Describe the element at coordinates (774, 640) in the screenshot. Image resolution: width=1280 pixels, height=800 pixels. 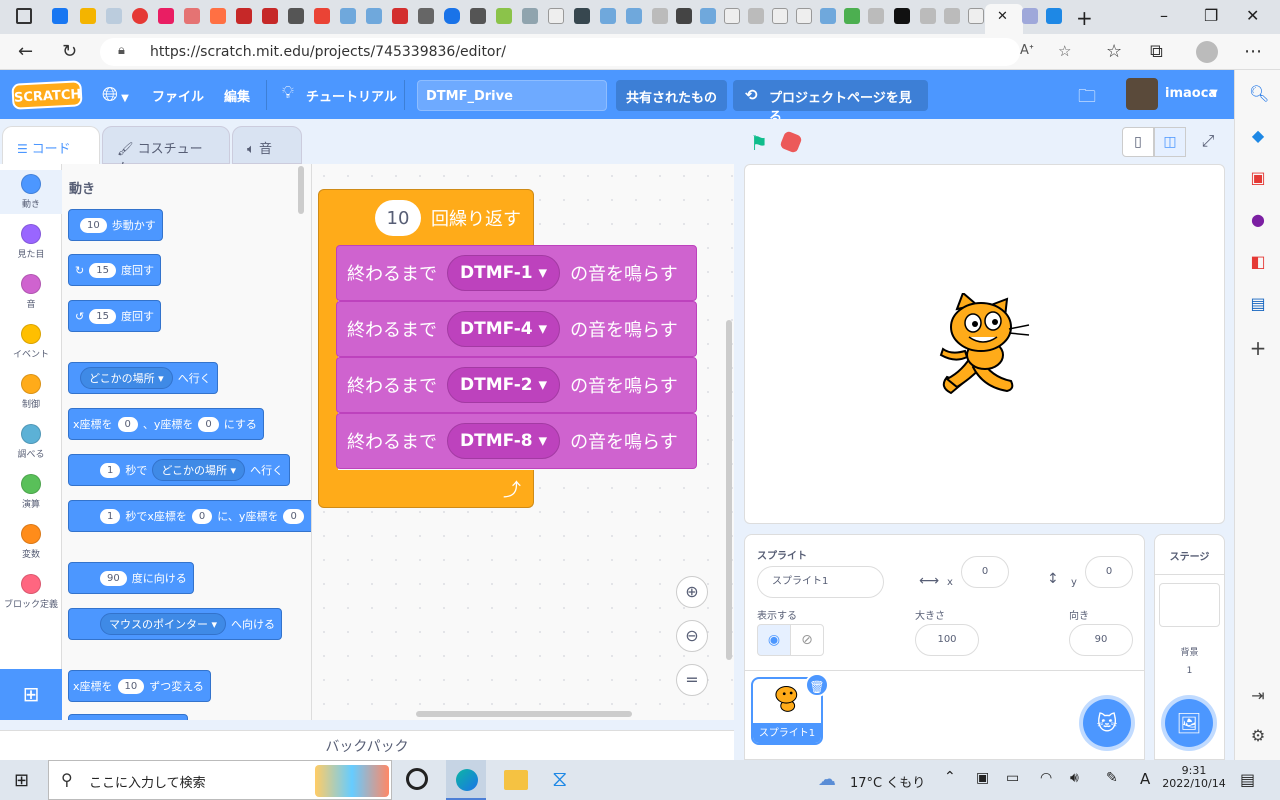
I see `show-eye-icon: ◉` at that location.